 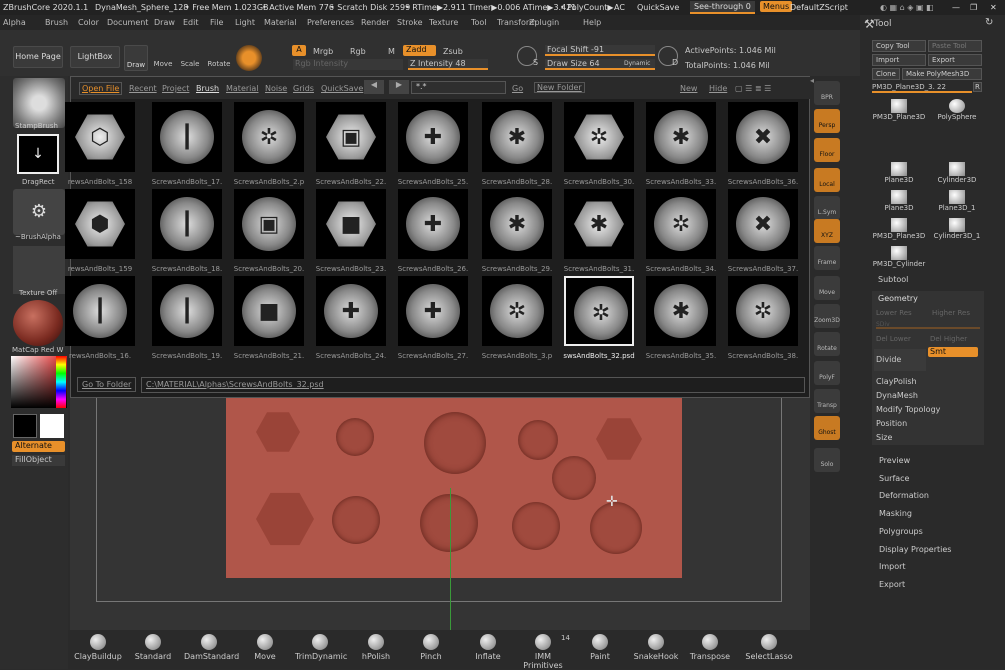 What do you see at coordinates (299, 50) in the screenshot?
I see `a-button: A` at bounding box center [299, 50].